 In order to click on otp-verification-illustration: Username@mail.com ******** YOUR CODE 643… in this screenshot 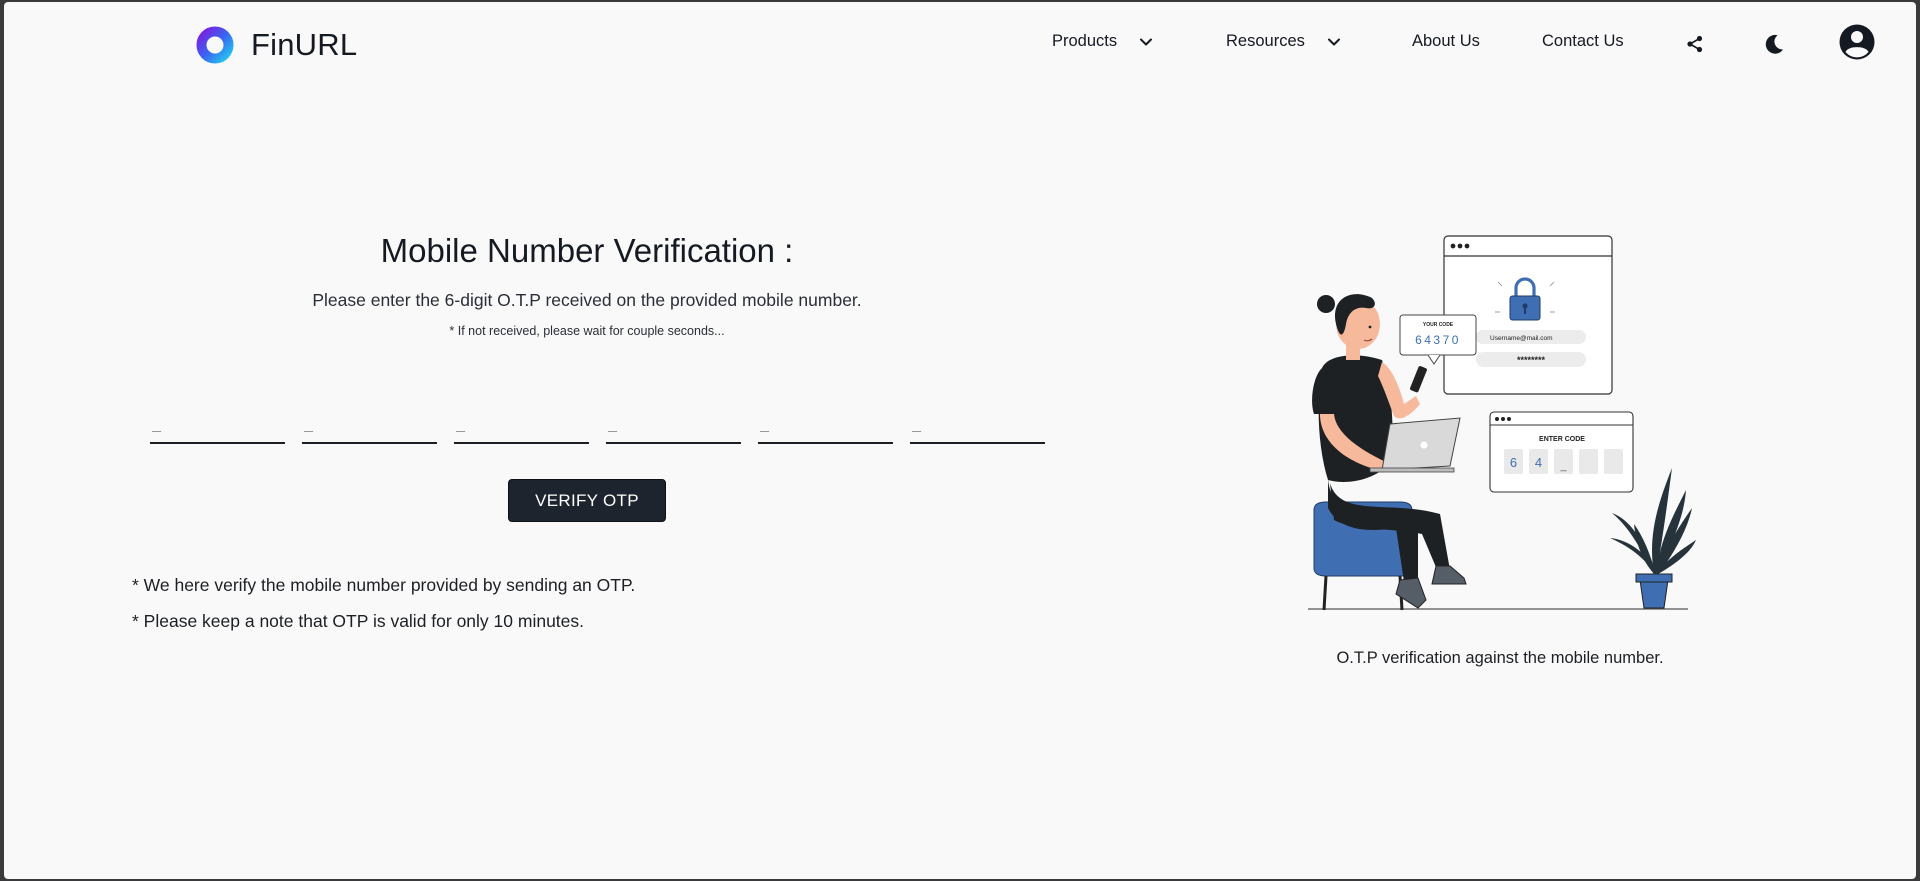, I will do `click(1502, 423)`.